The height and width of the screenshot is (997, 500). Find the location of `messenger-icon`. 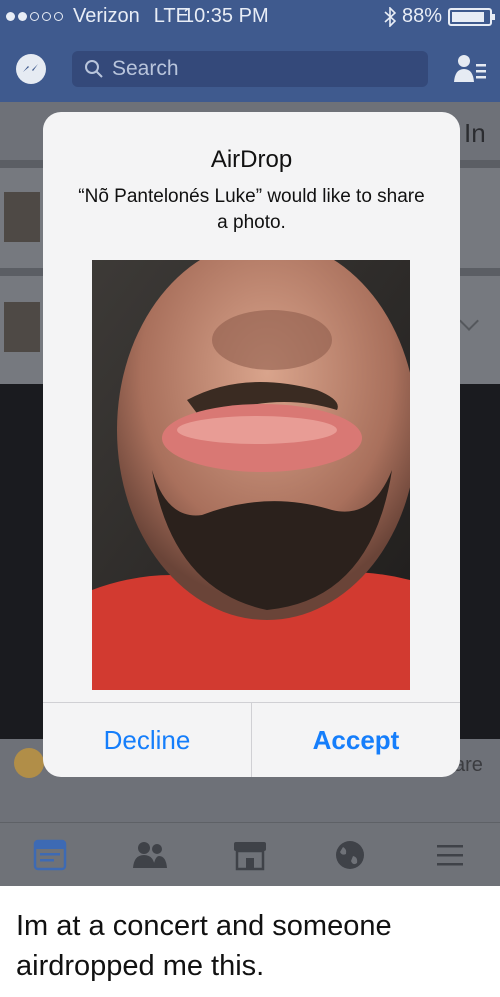

messenger-icon is located at coordinates (31, 69).